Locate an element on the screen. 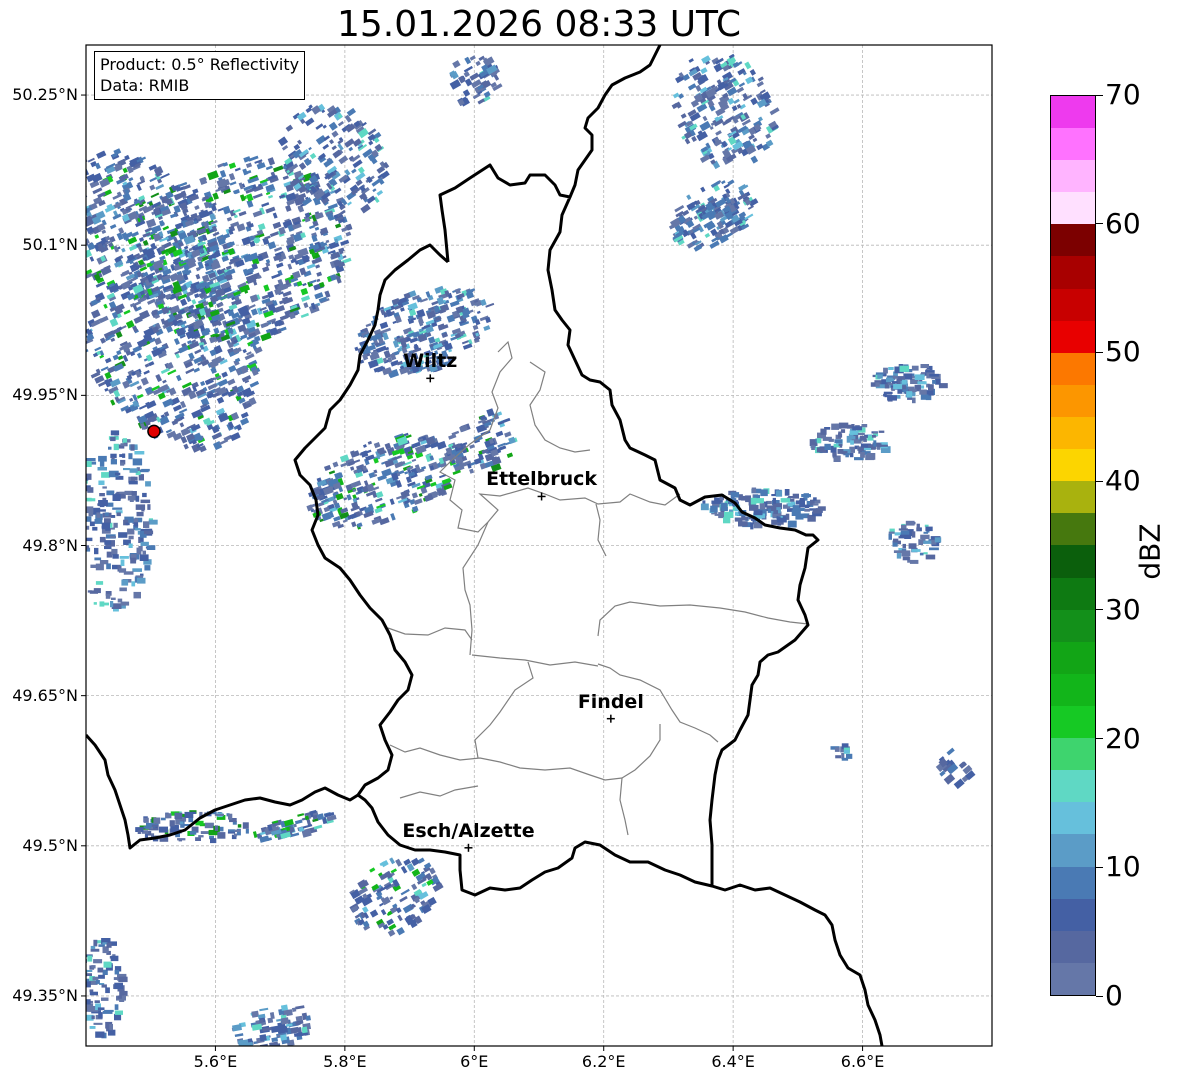  lat-tick-label: 50.1°N is located at coordinates (50, 245).